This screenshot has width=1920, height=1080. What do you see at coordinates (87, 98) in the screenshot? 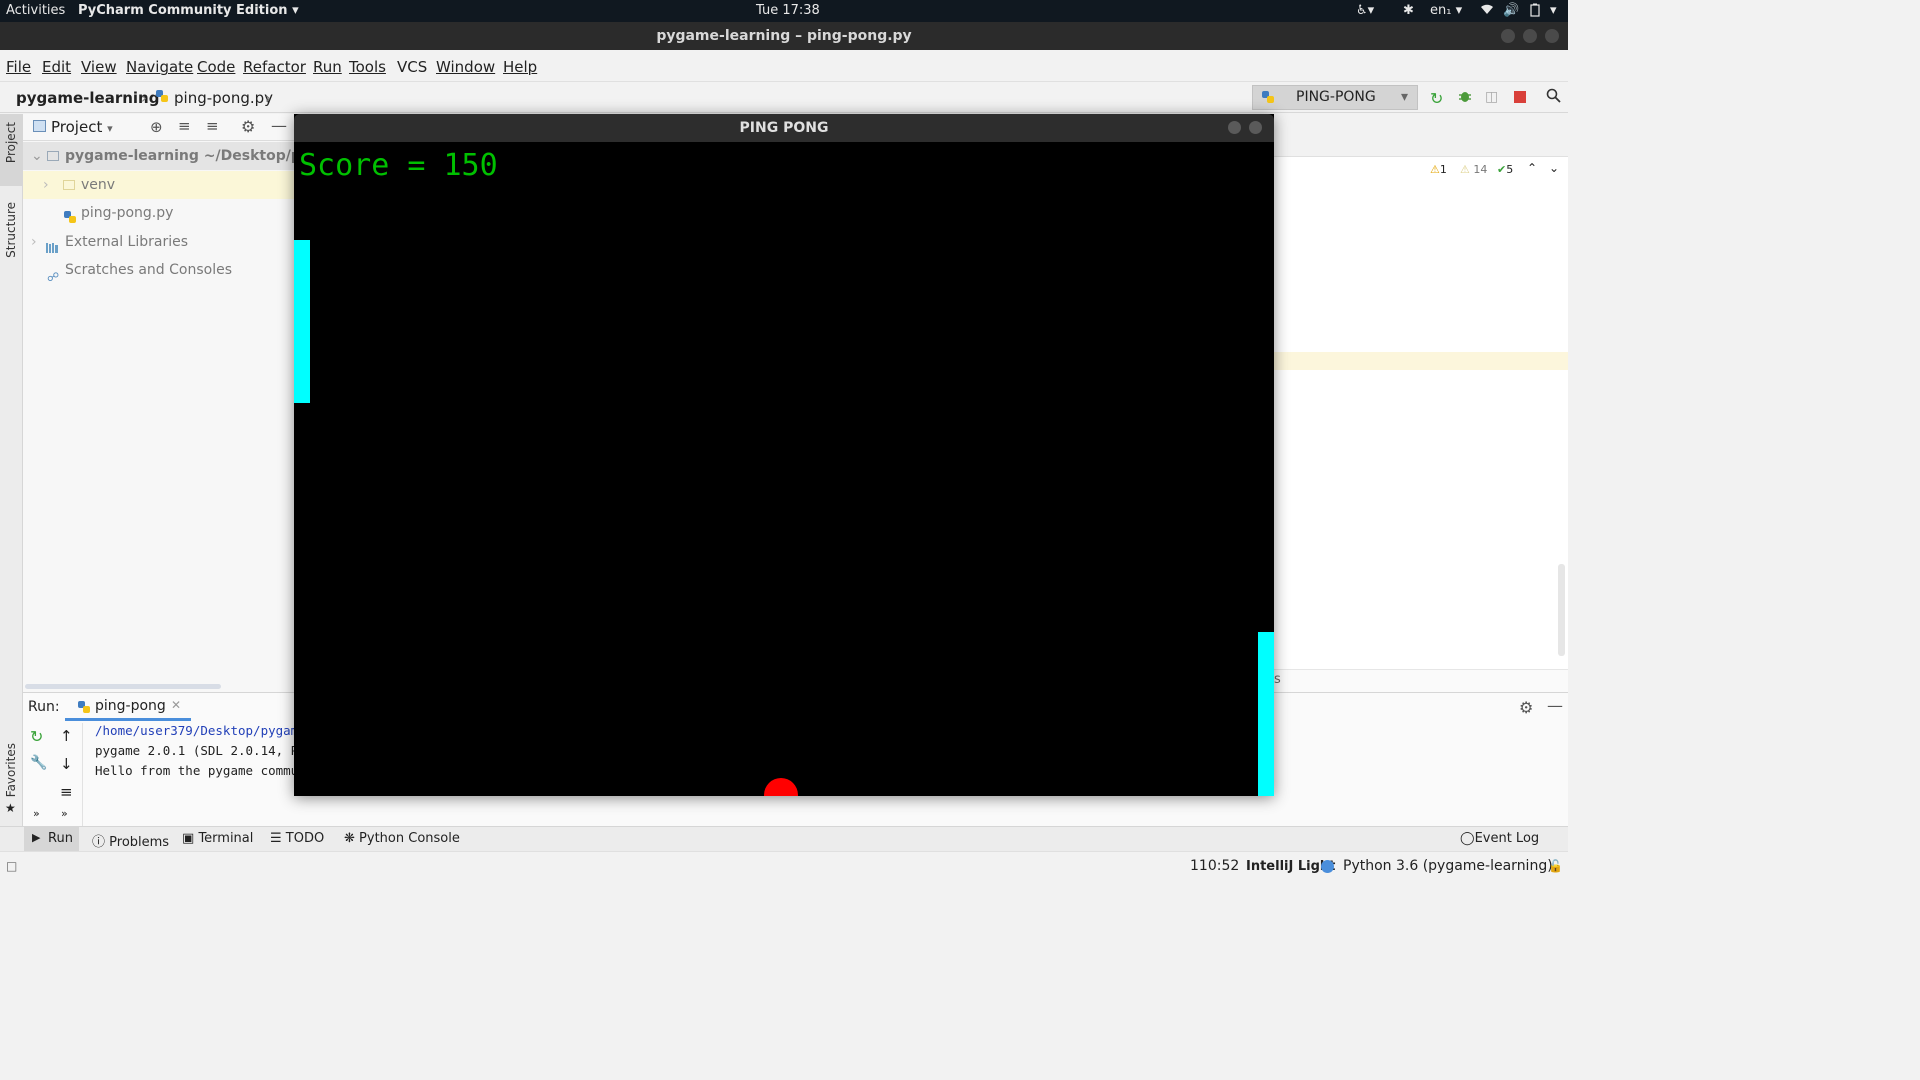
I see `breadcrumb-project: pygame-learning` at bounding box center [87, 98].